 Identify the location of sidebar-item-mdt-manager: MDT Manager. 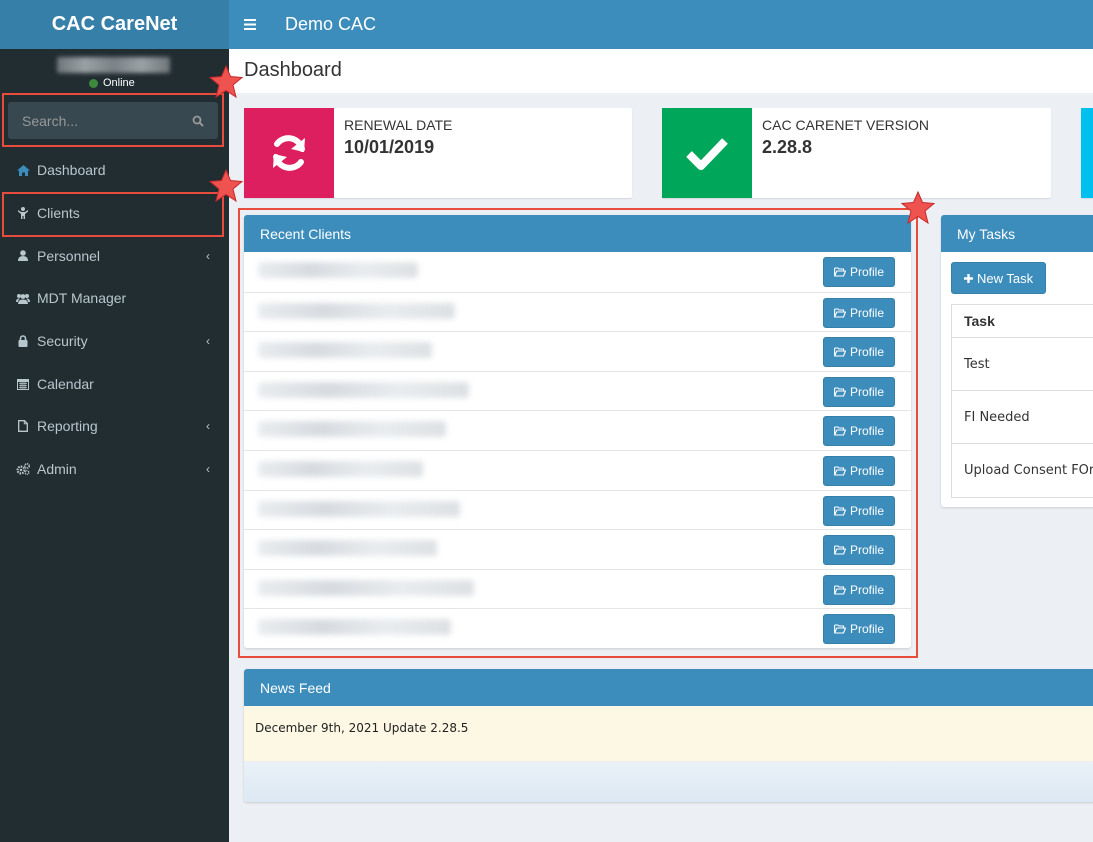
(114, 298).